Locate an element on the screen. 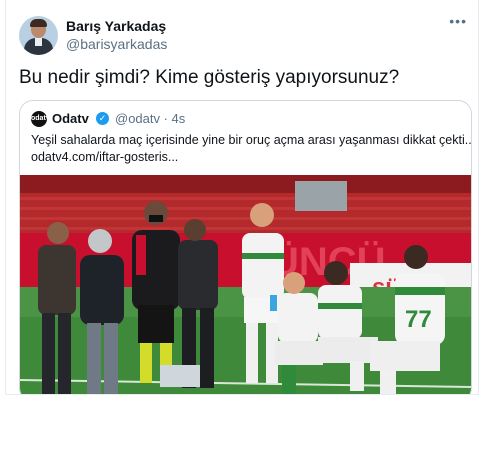  stadium-stands-top is located at coordinates (245, 184).